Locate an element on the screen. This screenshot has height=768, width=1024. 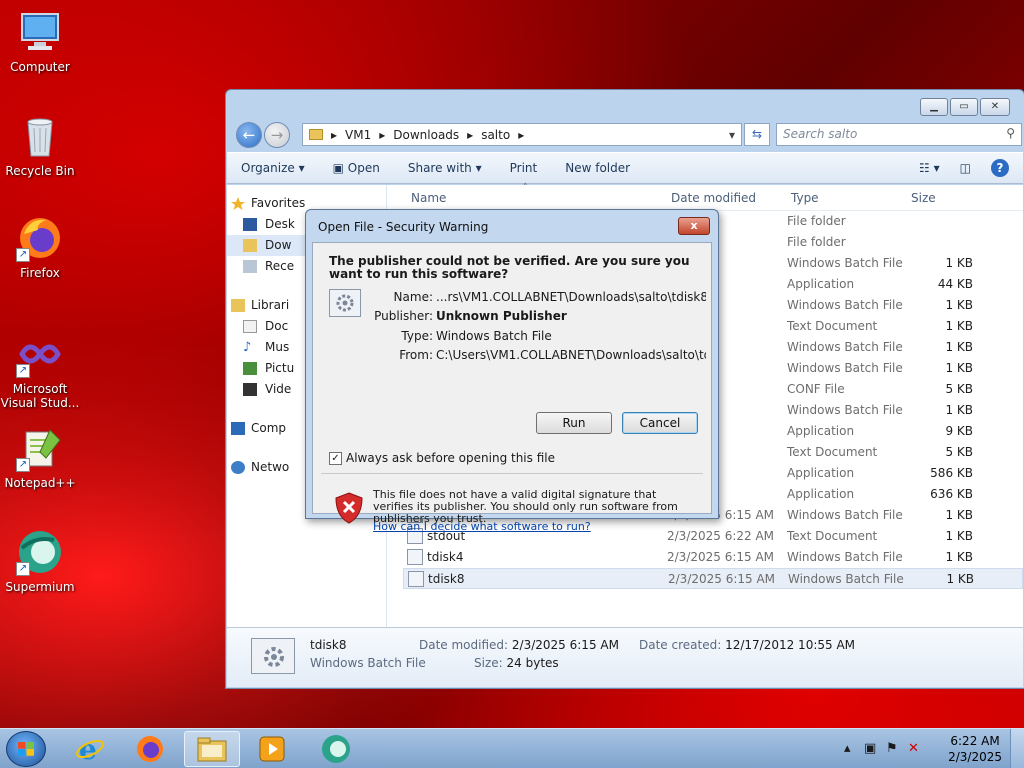
breadcrumb-item: Downloads is located at coordinates (426, 135).